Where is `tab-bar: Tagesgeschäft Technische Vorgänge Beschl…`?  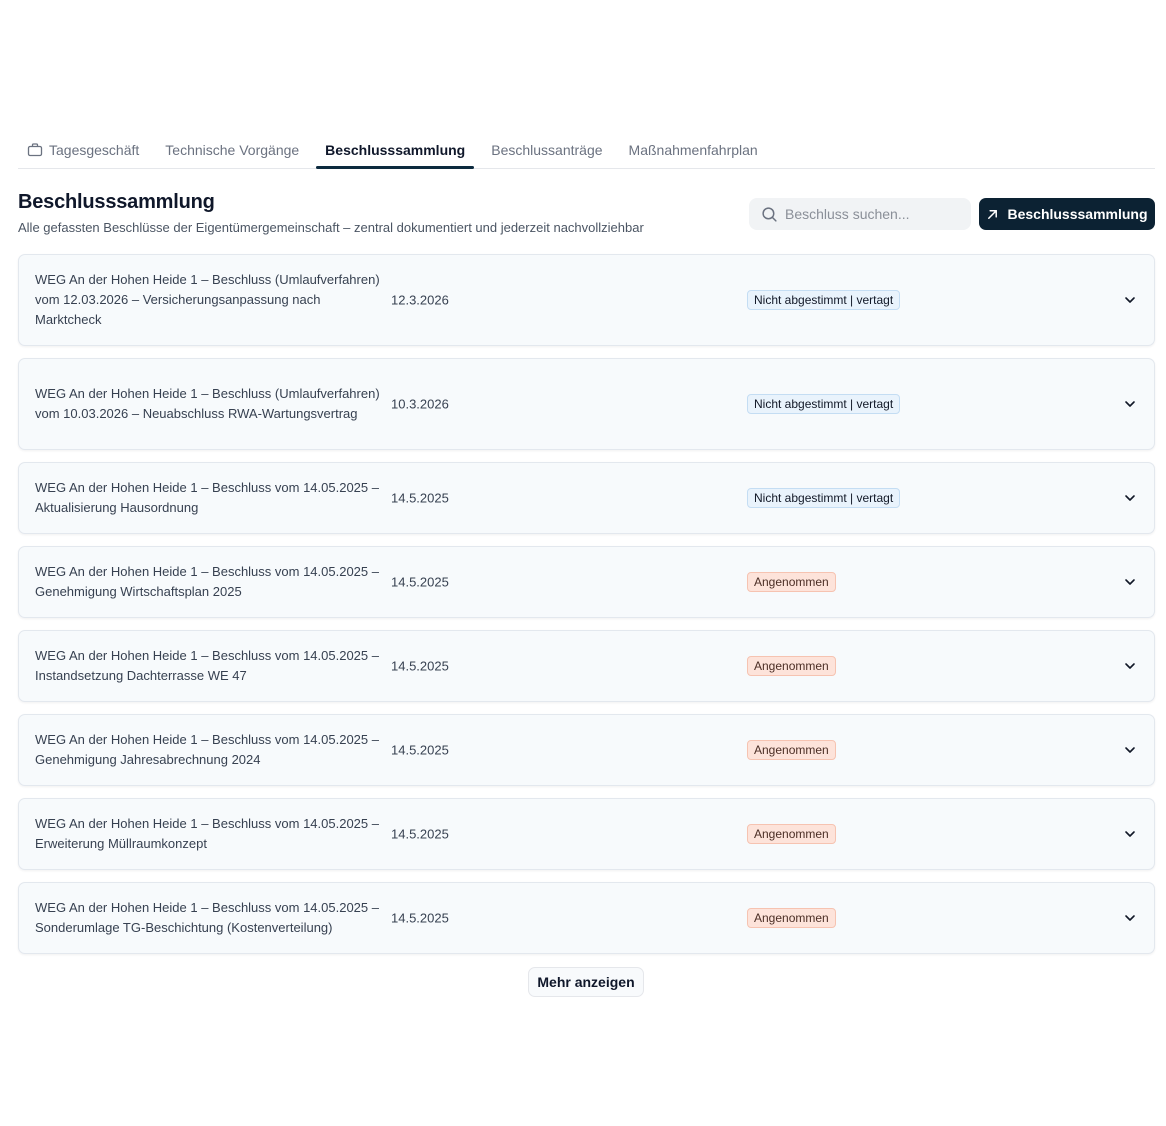
tab-bar: Tagesgeschäft Technische Vorgänge Beschl… is located at coordinates (586, 150).